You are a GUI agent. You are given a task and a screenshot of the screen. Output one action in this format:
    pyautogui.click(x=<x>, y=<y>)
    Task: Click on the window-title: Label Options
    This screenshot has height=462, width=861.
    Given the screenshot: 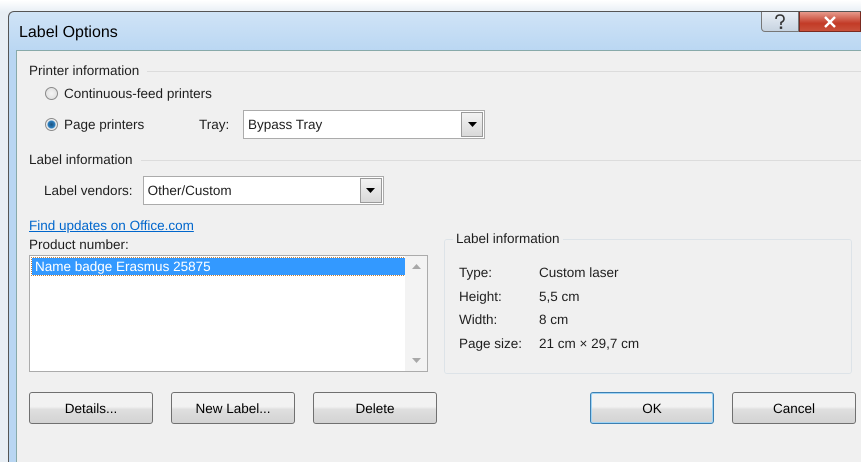 What is the action you would take?
    pyautogui.click(x=68, y=33)
    